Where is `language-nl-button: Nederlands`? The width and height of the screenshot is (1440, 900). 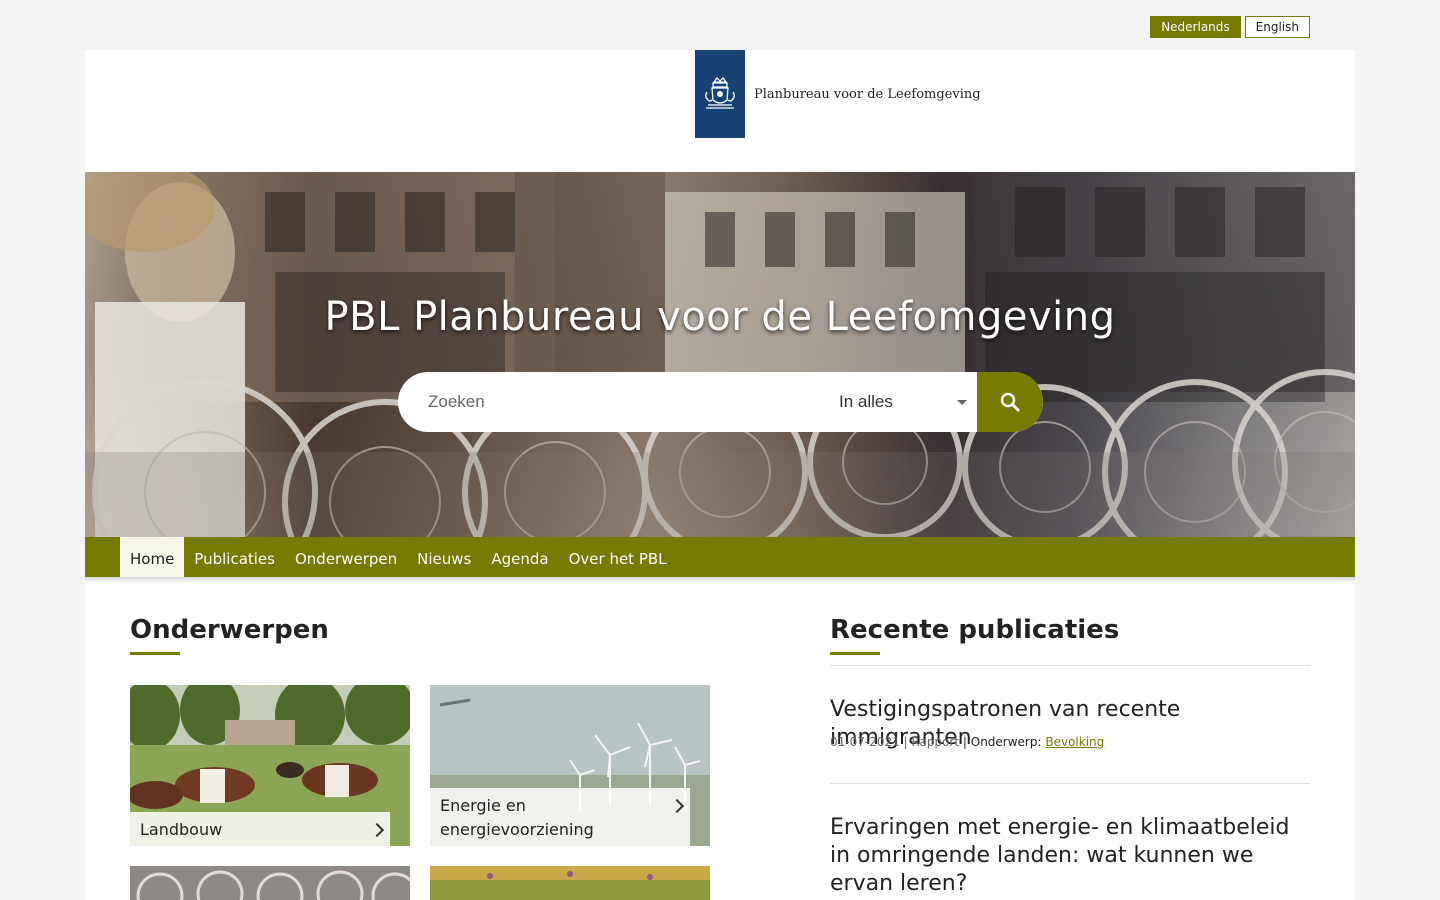
language-nl-button: Nederlands is located at coordinates (1195, 27).